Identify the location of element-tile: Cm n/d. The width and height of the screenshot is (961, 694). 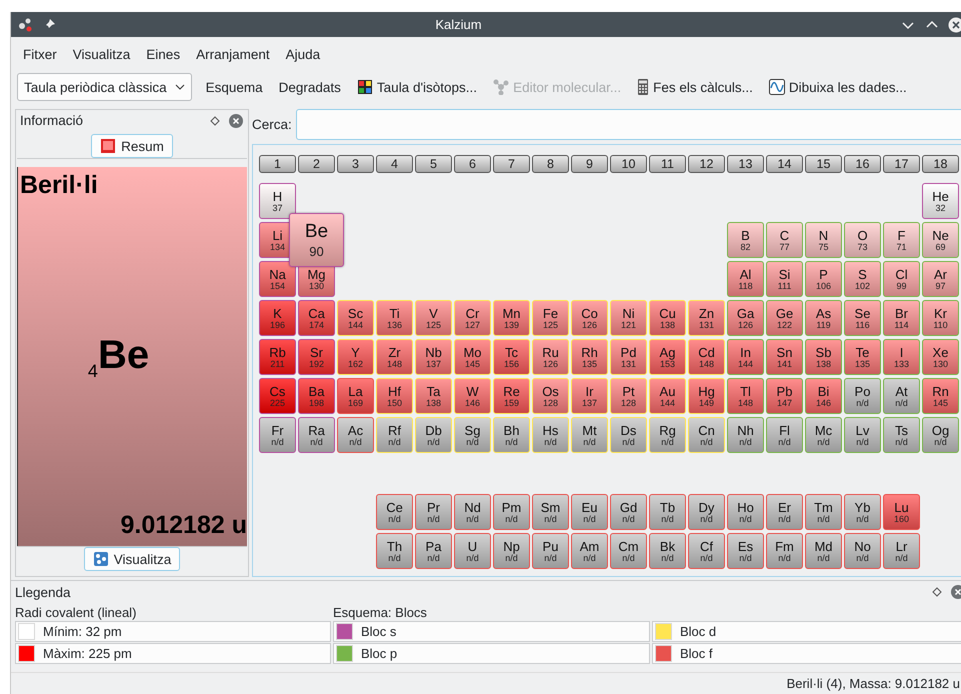
(628, 551).